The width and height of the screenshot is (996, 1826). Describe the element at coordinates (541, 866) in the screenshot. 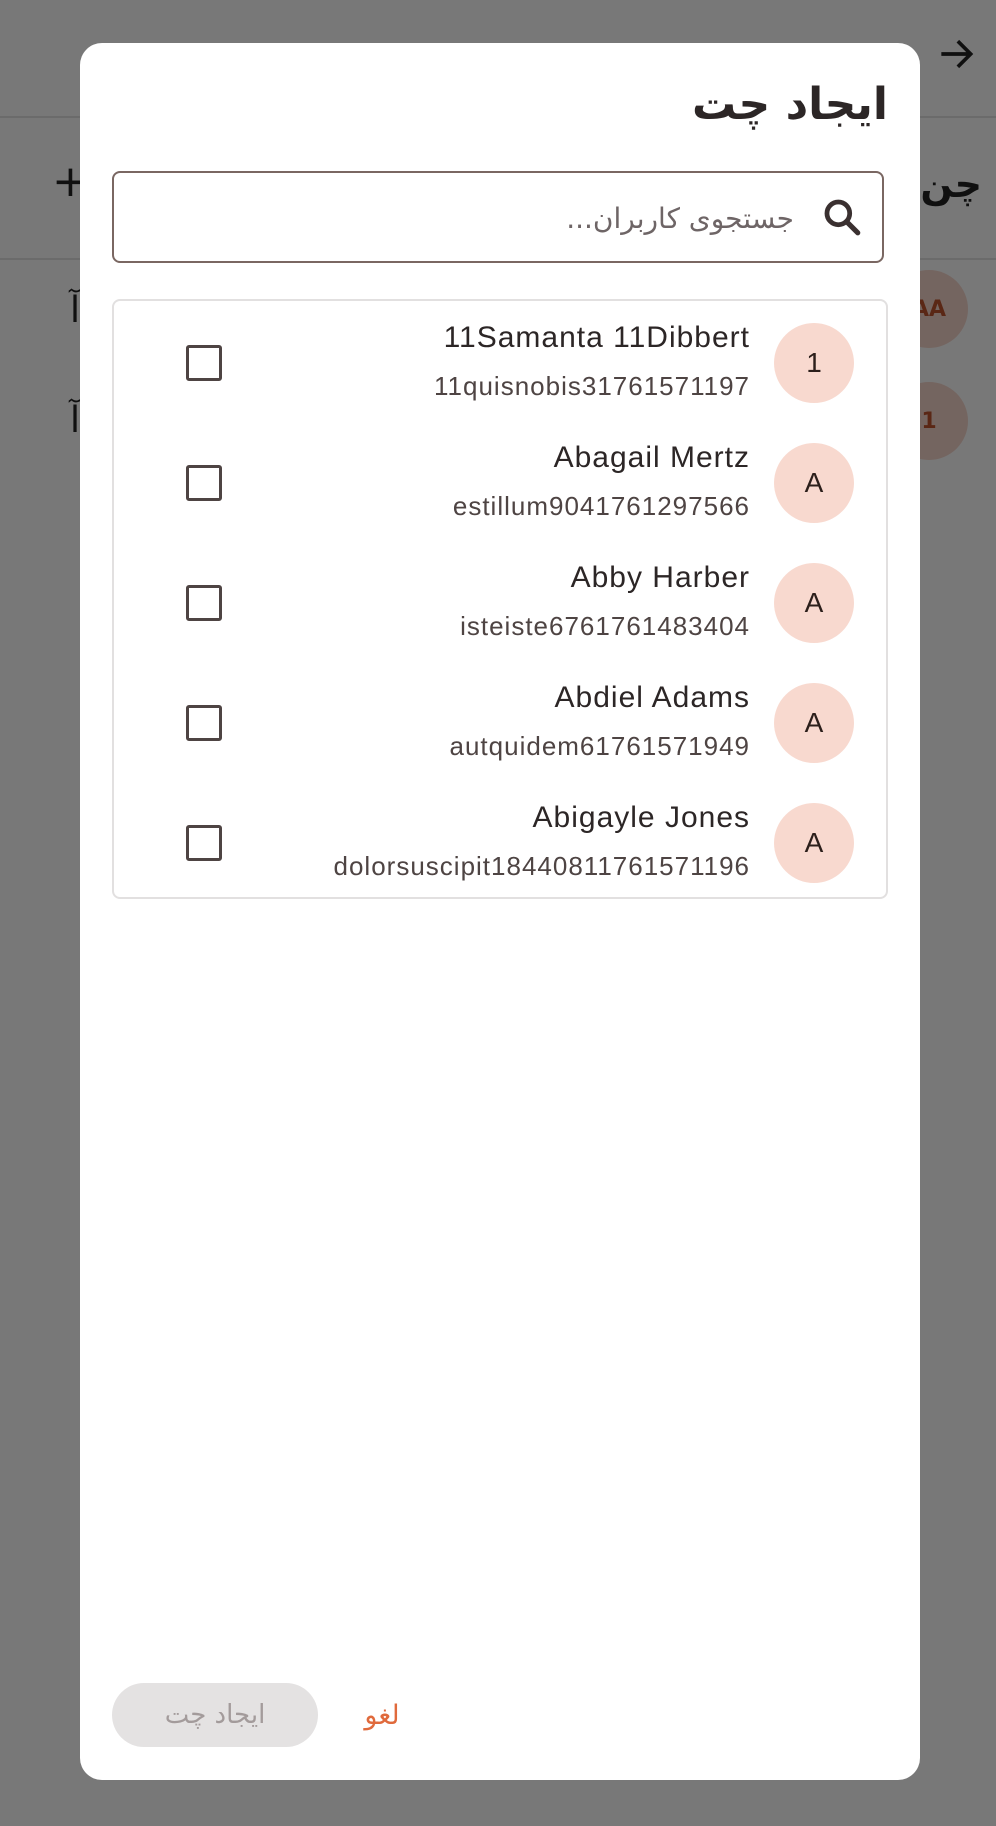

I see `user-username: dolorsuscipit18440811761571196` at that location.